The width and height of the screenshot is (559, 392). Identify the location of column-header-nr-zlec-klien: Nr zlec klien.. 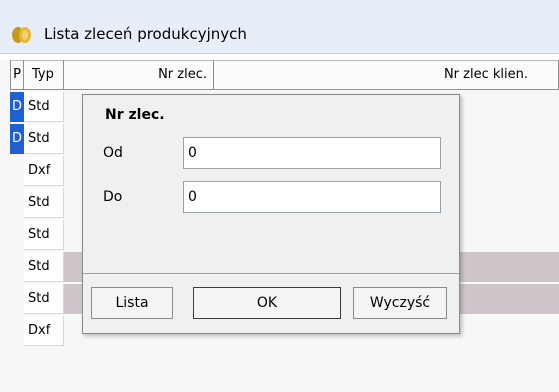
(386, 75).